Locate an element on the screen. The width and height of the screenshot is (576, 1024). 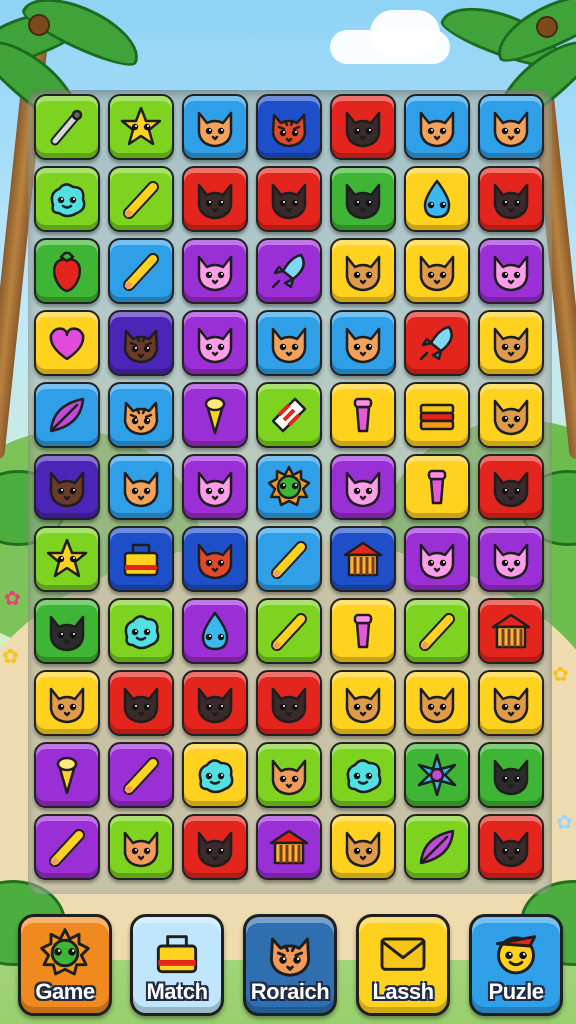
tile-berry is located at coordinates (67, 271).